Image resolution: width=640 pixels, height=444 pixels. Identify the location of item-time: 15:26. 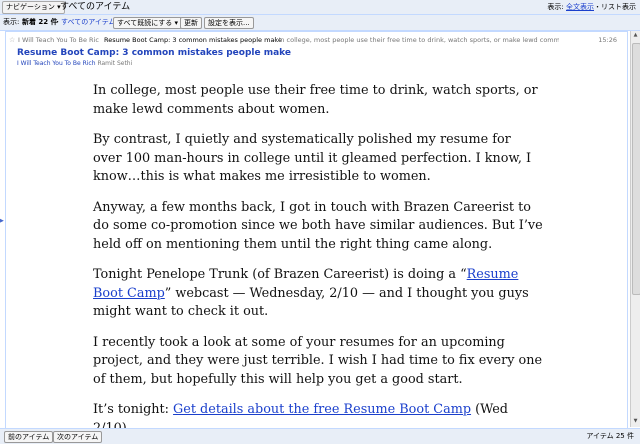
(607, 40).